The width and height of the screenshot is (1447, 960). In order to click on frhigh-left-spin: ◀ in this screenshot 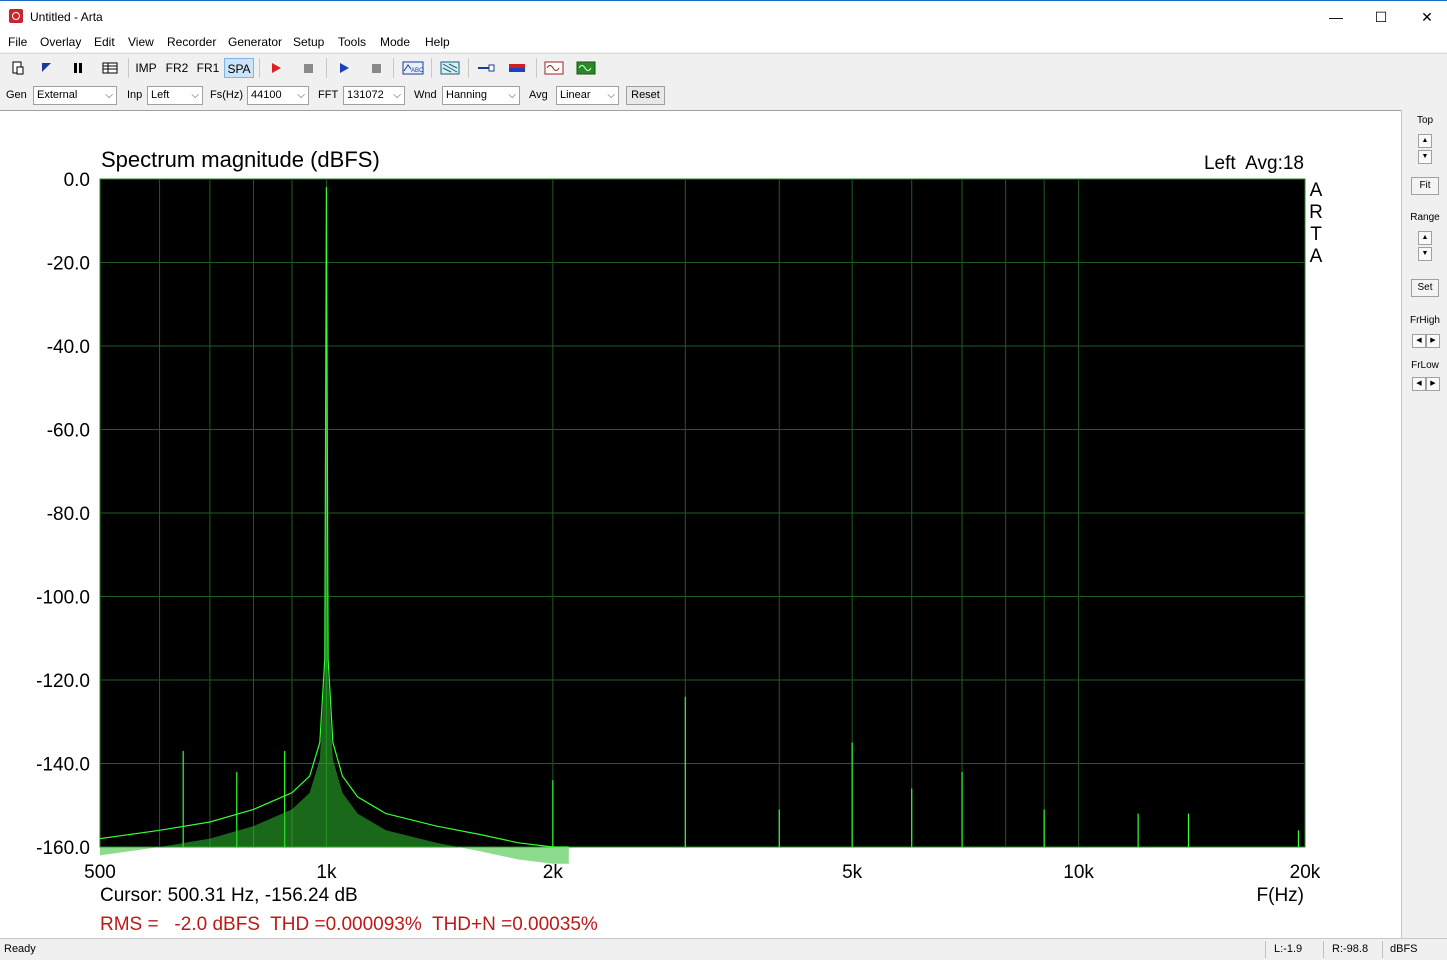, I will do `click(1419, 341)`.